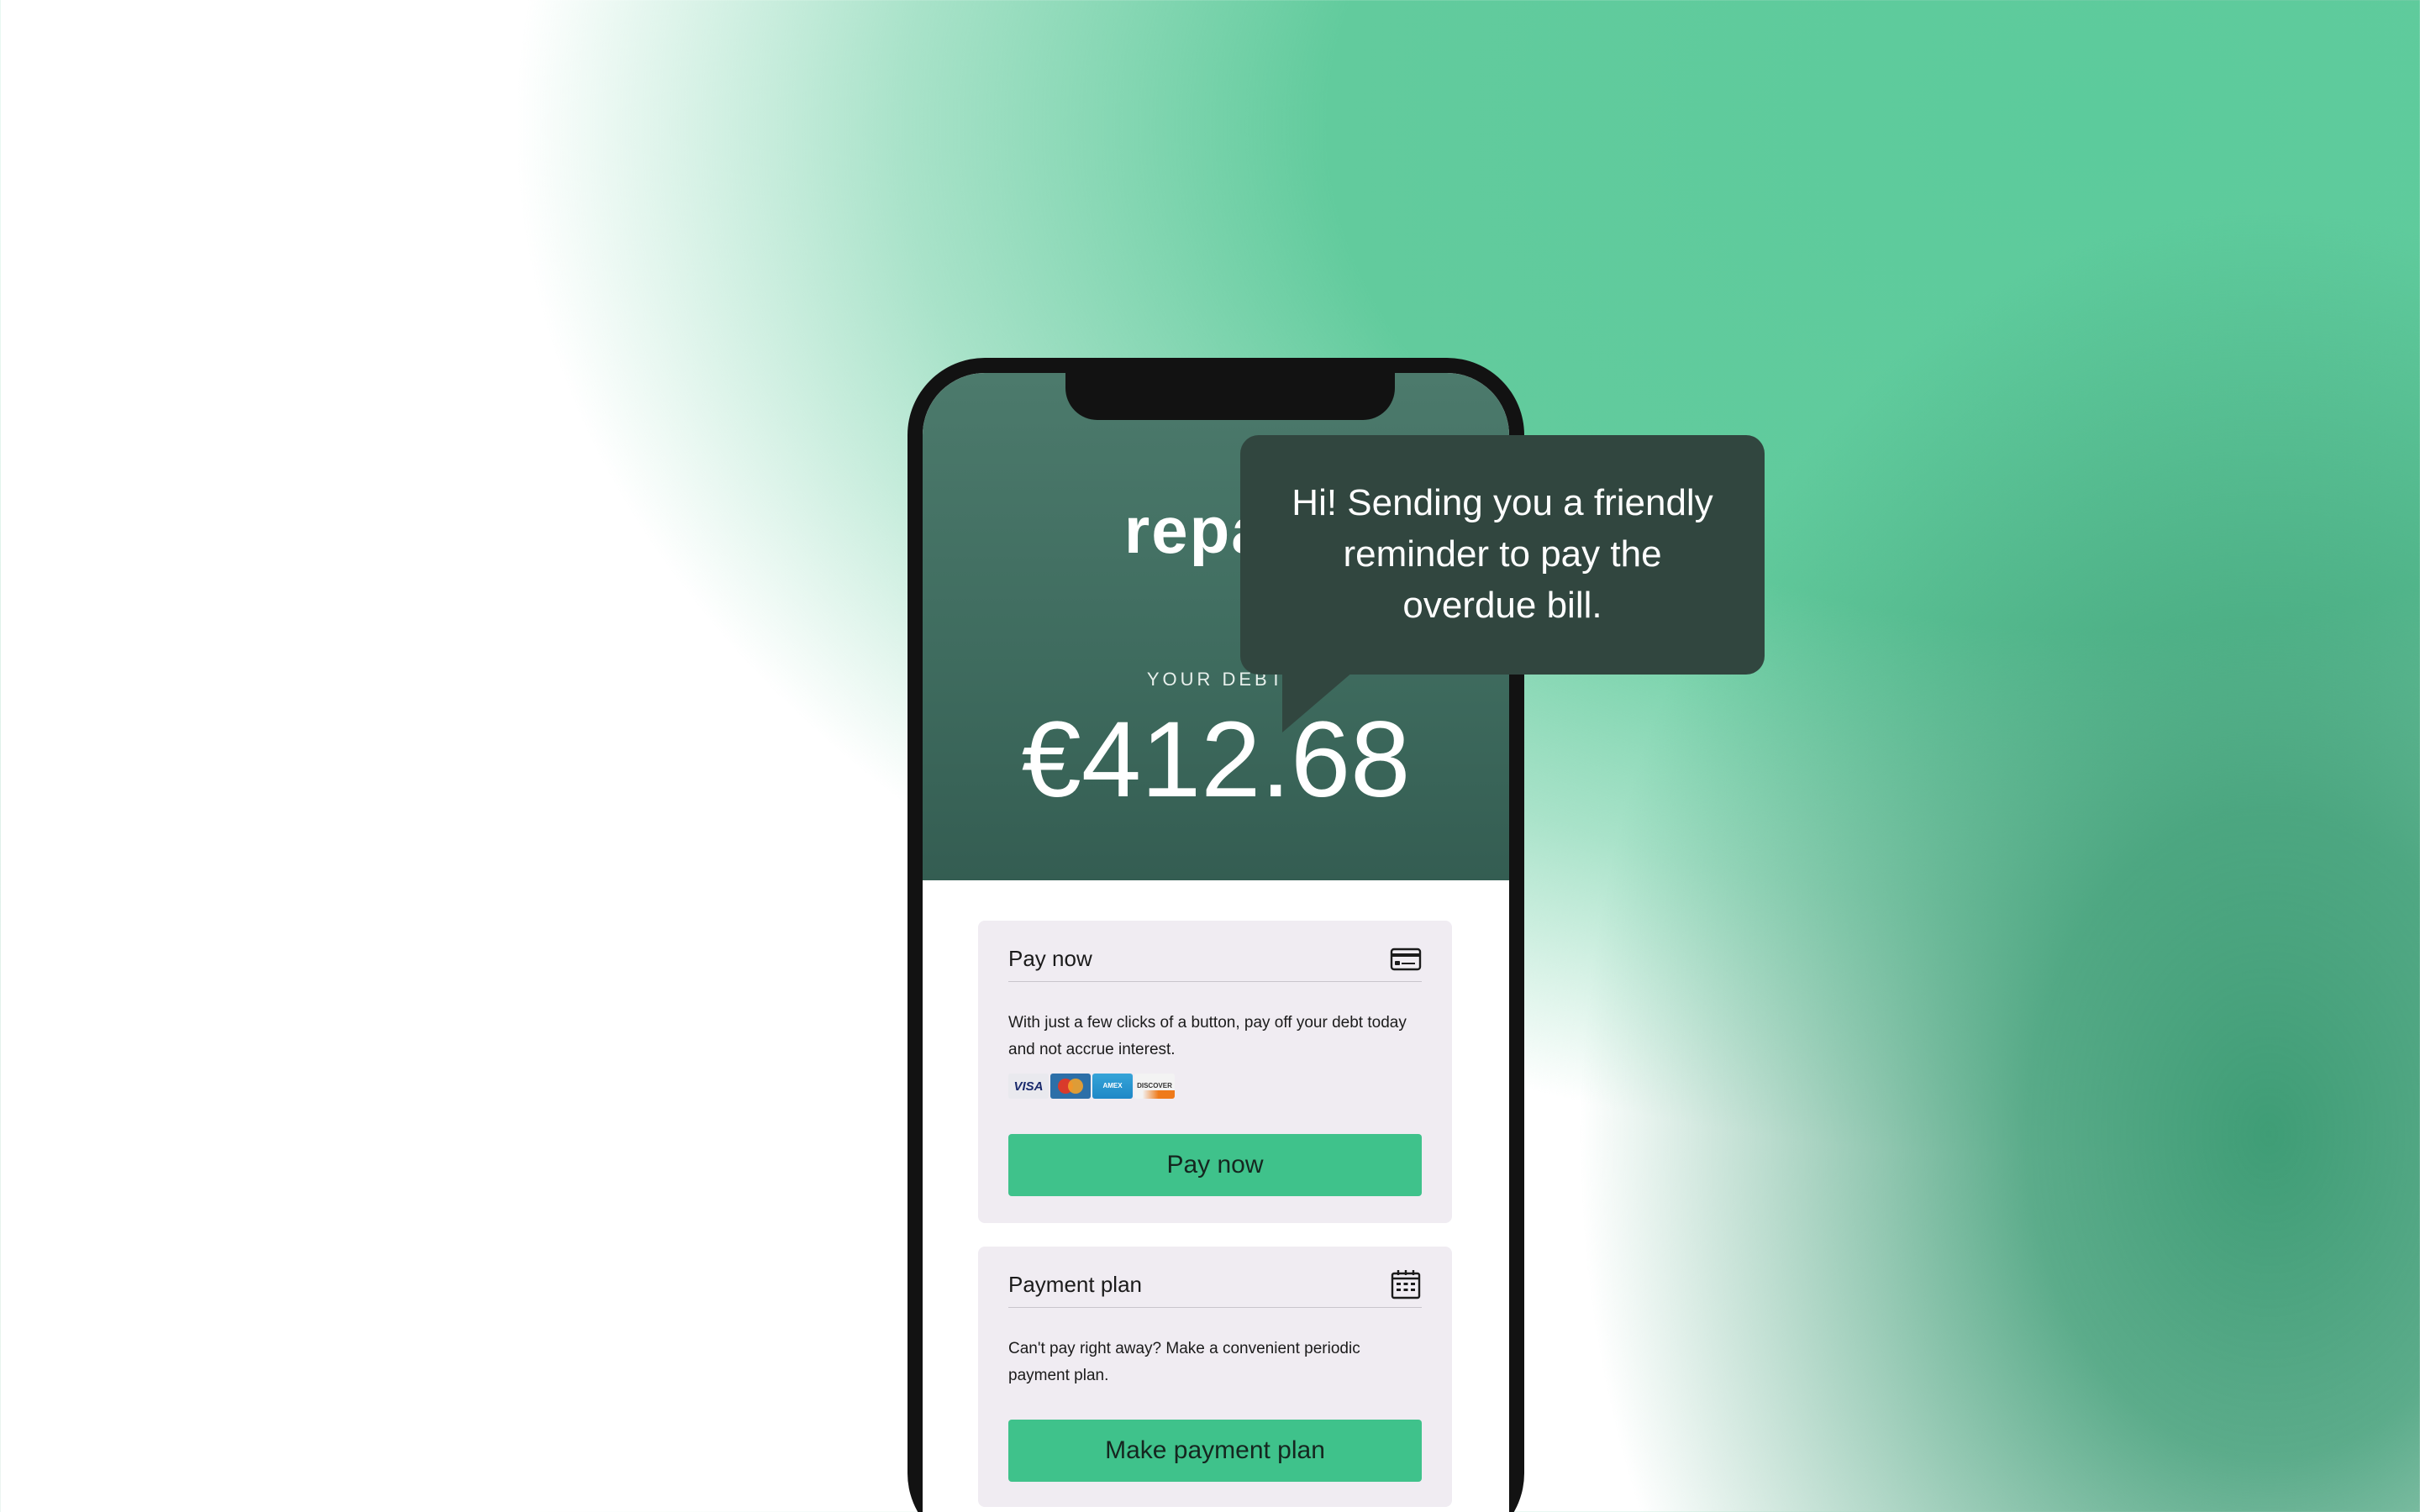  What do you see at coordinates (1154, 1086) in the screenshot?
I see `discover-logo: DISCOVER` at bounding box center [1154, 1086].